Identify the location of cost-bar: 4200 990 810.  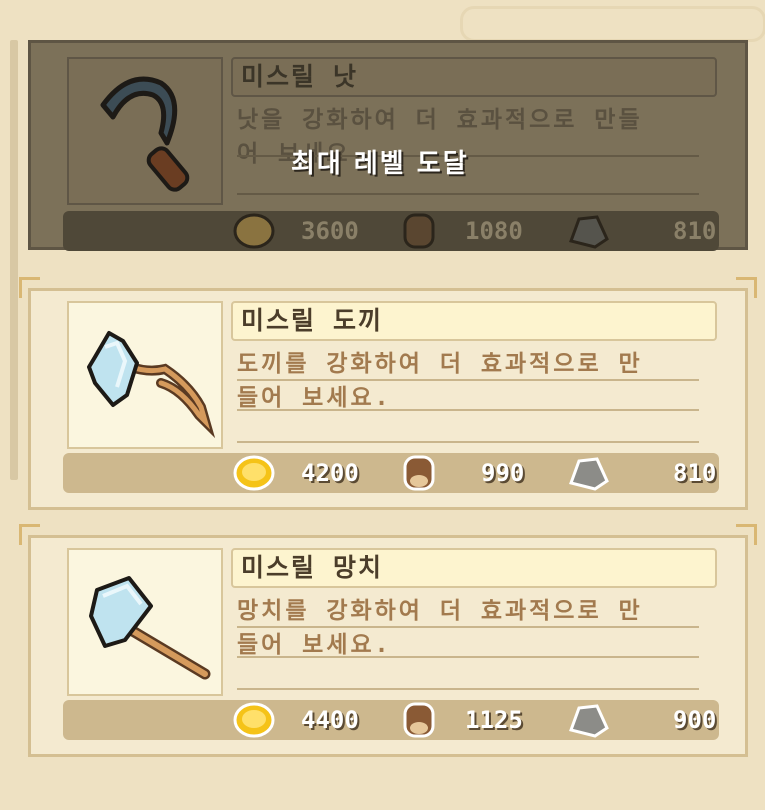
(391, 473).